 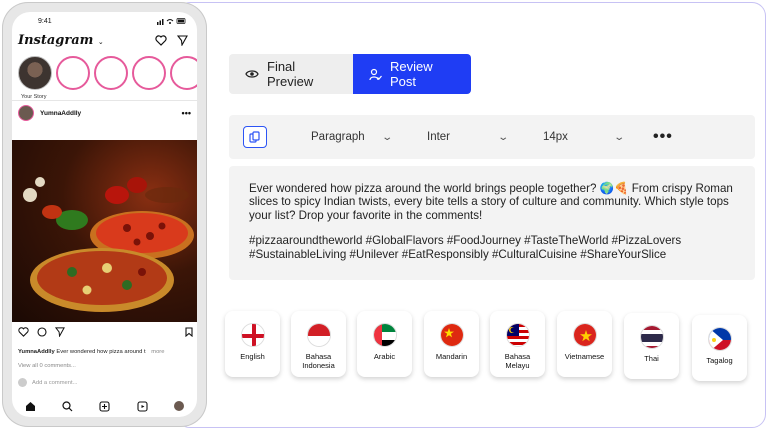 I want to click on language-arabic: Arabic, so click(x=384, y=344).